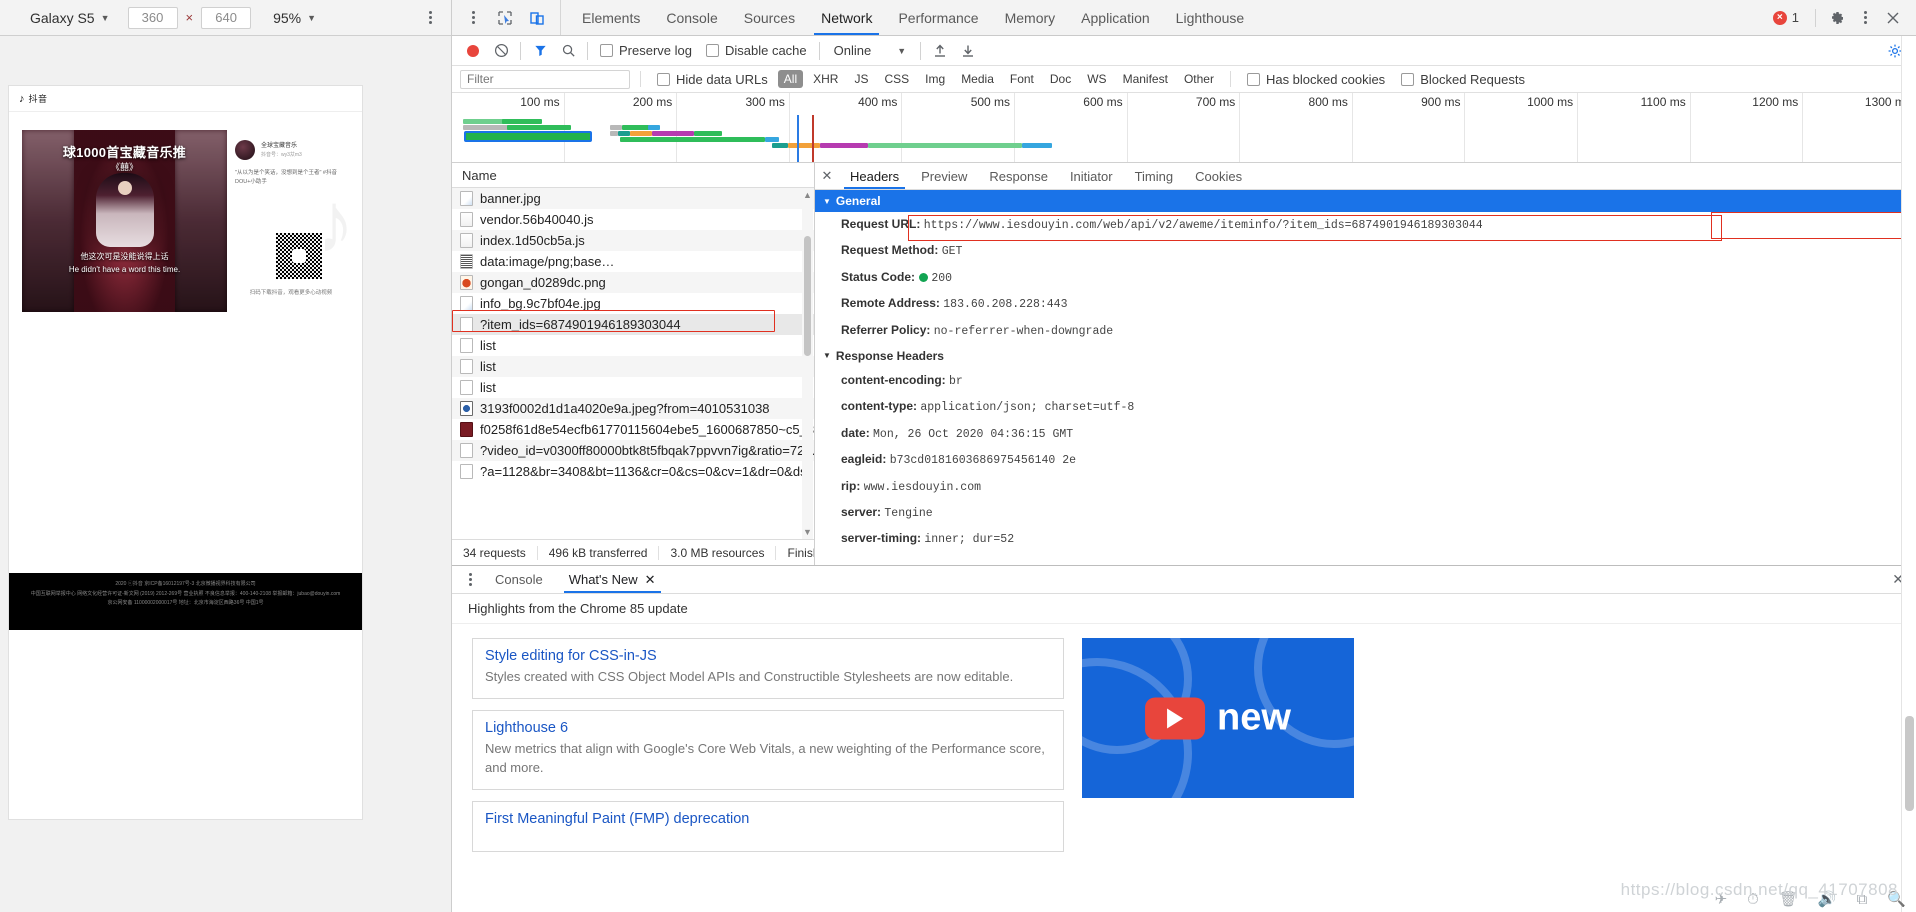  I want to click on detail-tab-initiator: Initiator, so click(1091, 176).